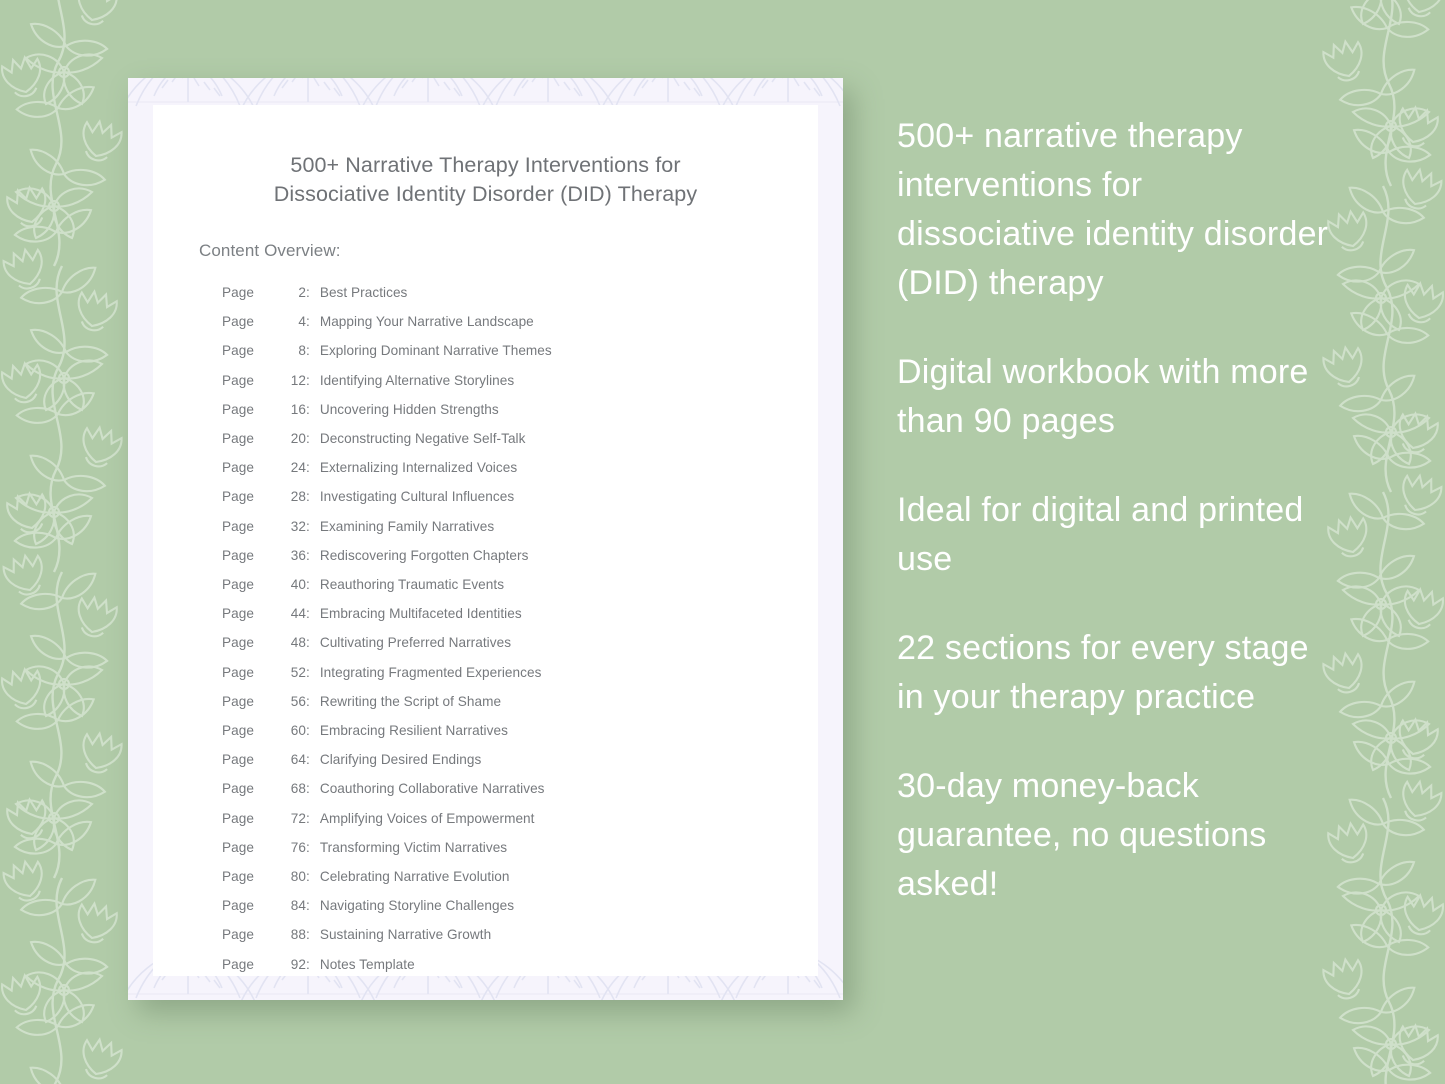 The height and width of the screenshot is (1084, 1445). I want to click on toc-page-number: 68, so click(298, 789).